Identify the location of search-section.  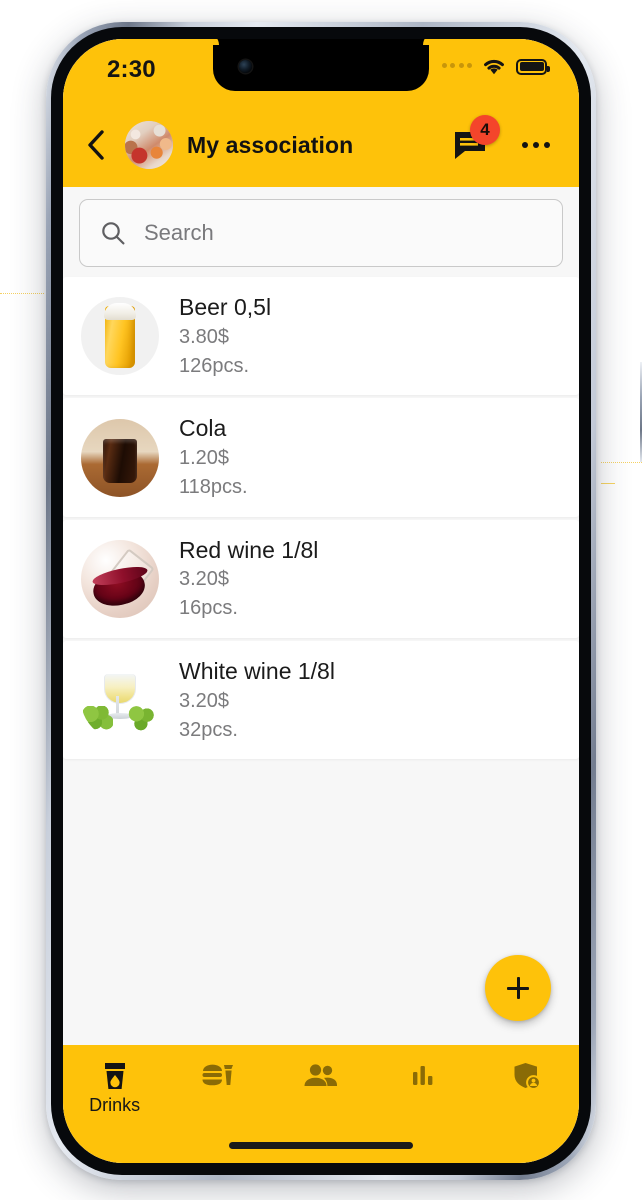
(321, 232).